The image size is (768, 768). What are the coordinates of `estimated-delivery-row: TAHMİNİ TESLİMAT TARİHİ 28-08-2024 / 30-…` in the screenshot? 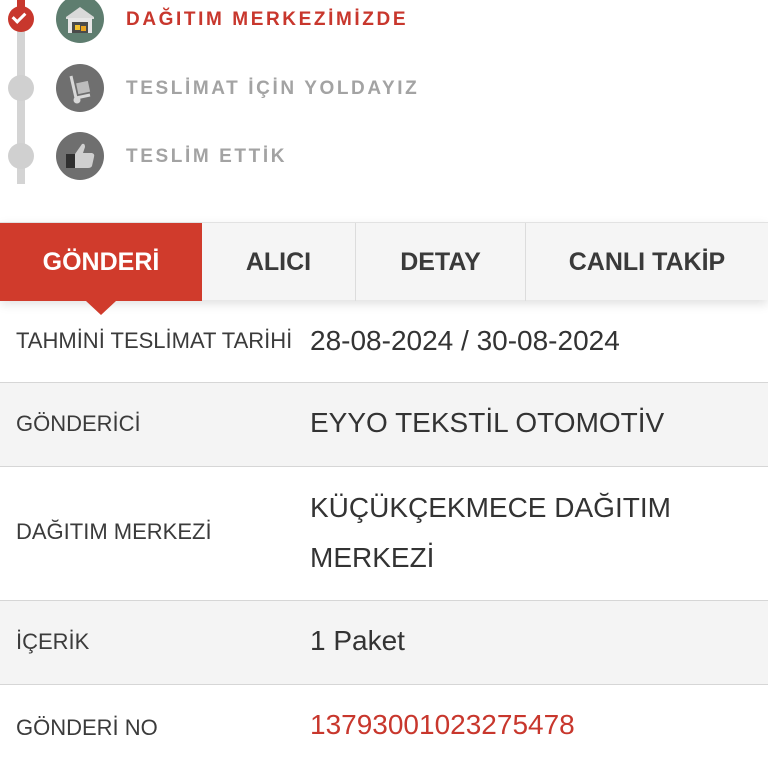 It's located at (384, 341).